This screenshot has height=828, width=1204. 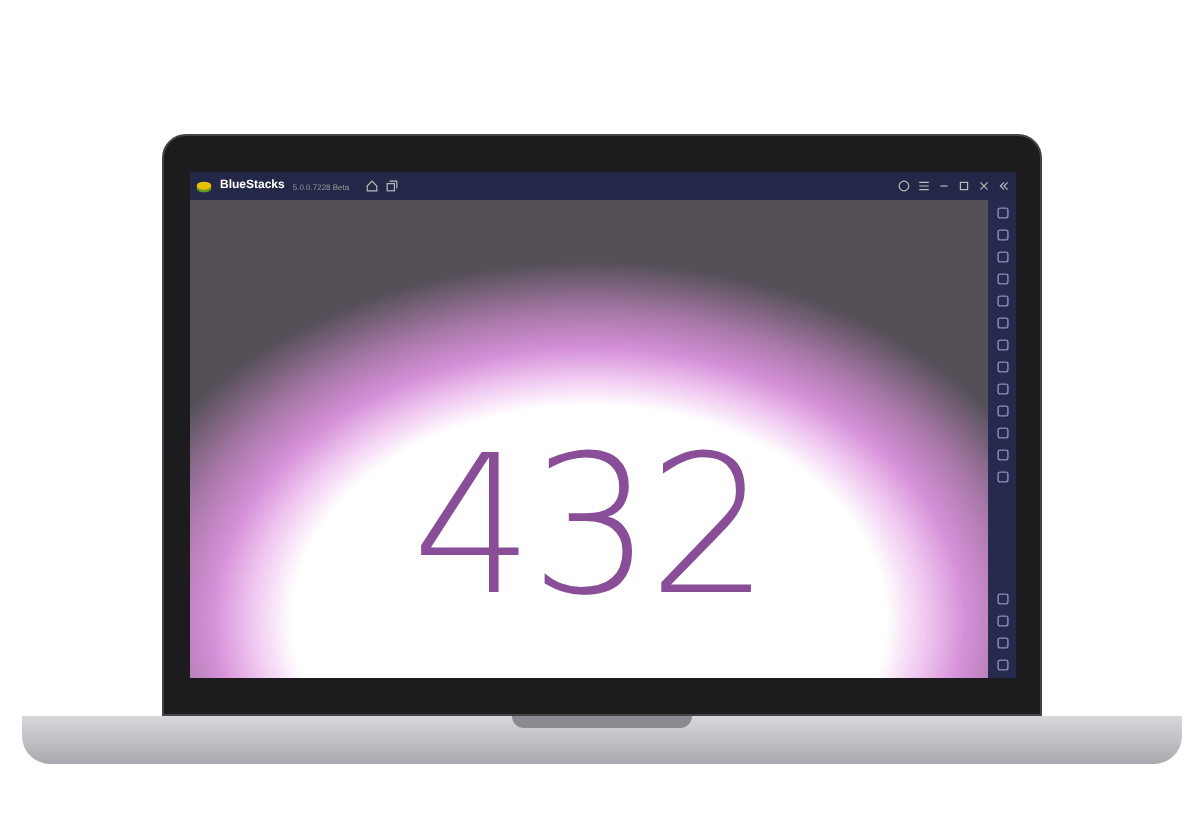 What do you see at coordinates (964, 186) in the screenshot?
I see `maximize-icon` at bounding box center [964, 186].